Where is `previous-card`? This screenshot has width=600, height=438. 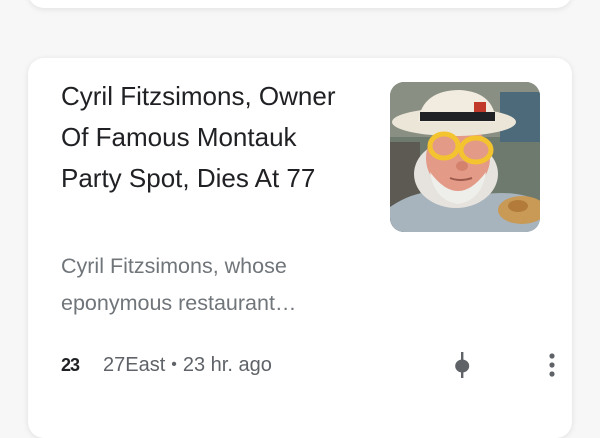 previous-card is located at coordinates (300, 4).